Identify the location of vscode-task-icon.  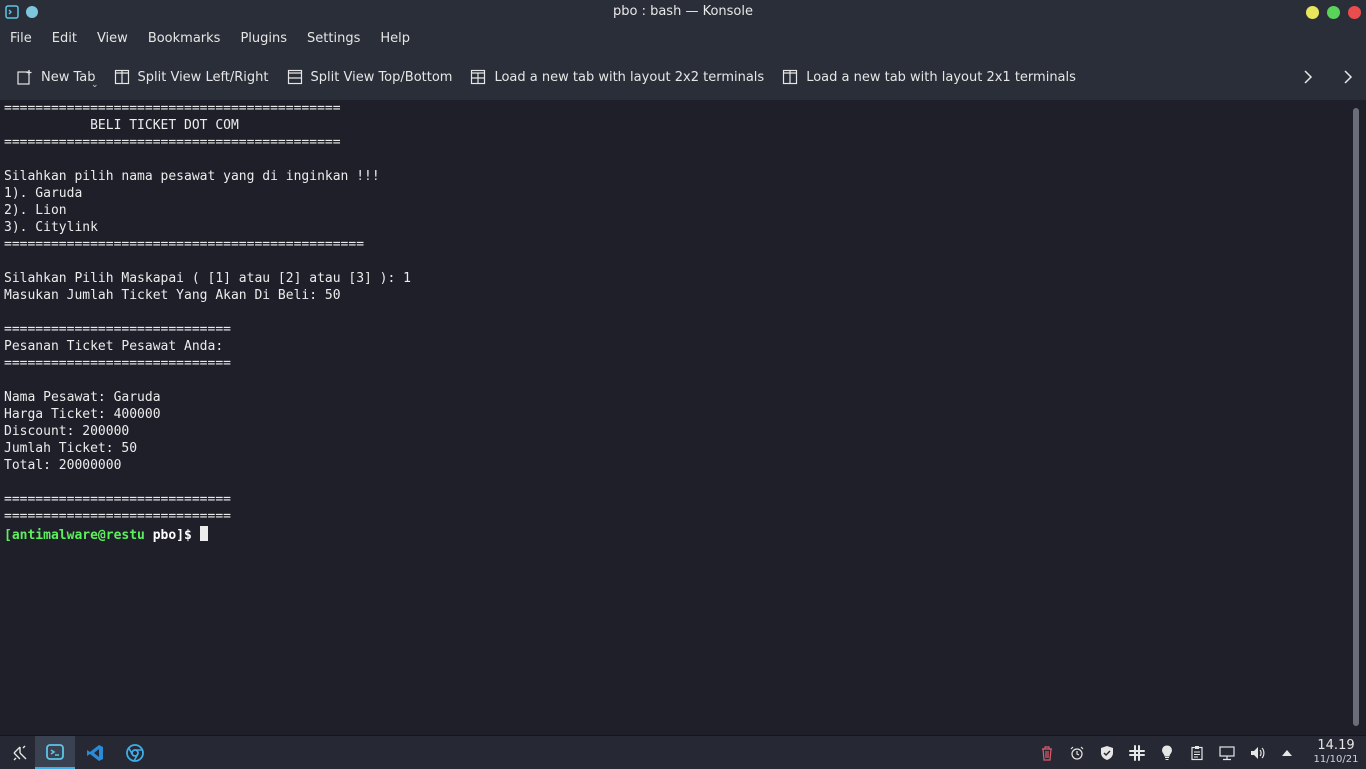
(95, 752).